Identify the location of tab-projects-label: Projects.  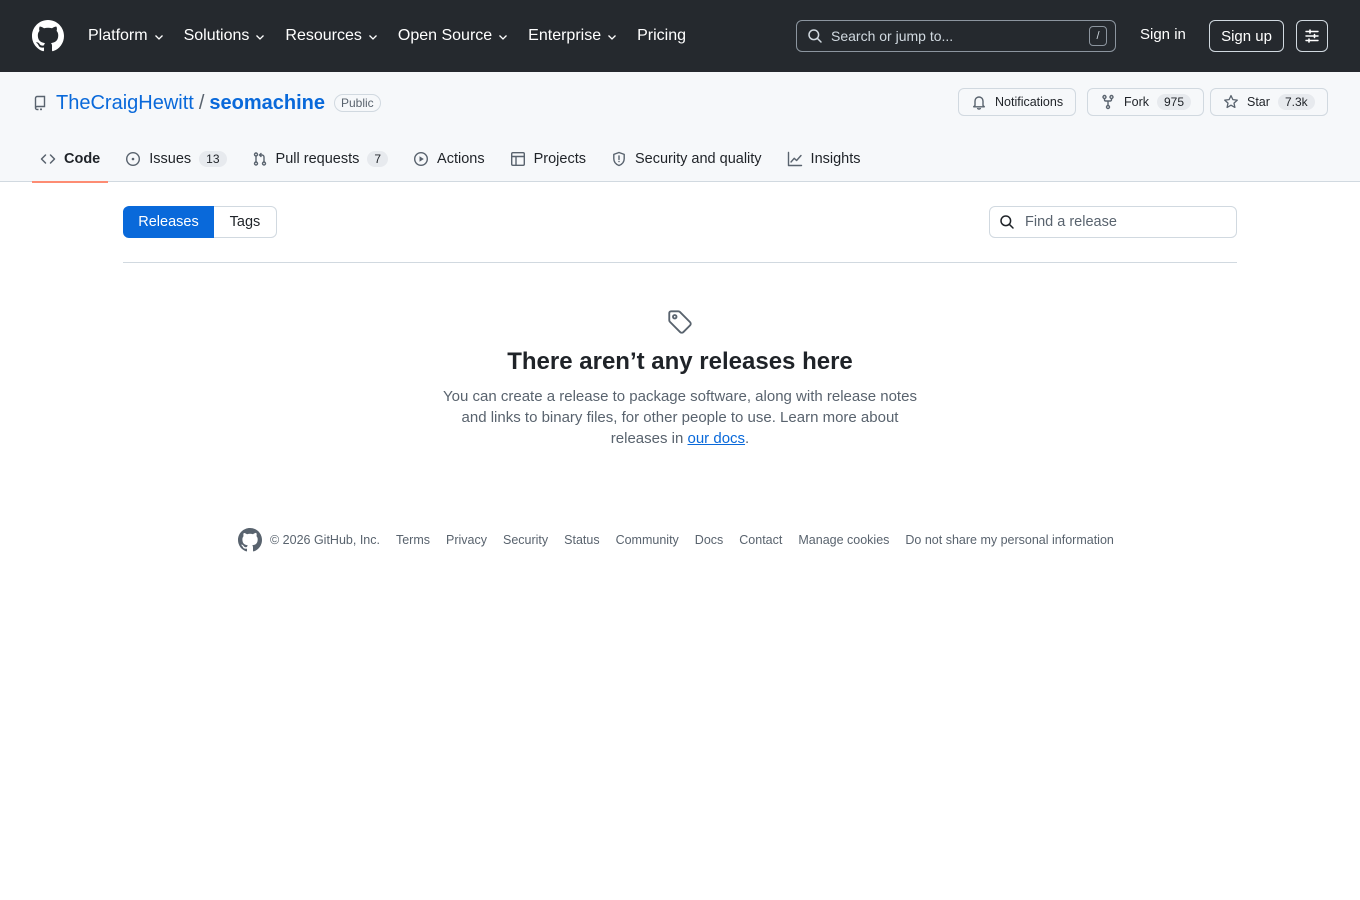
(559, 159).